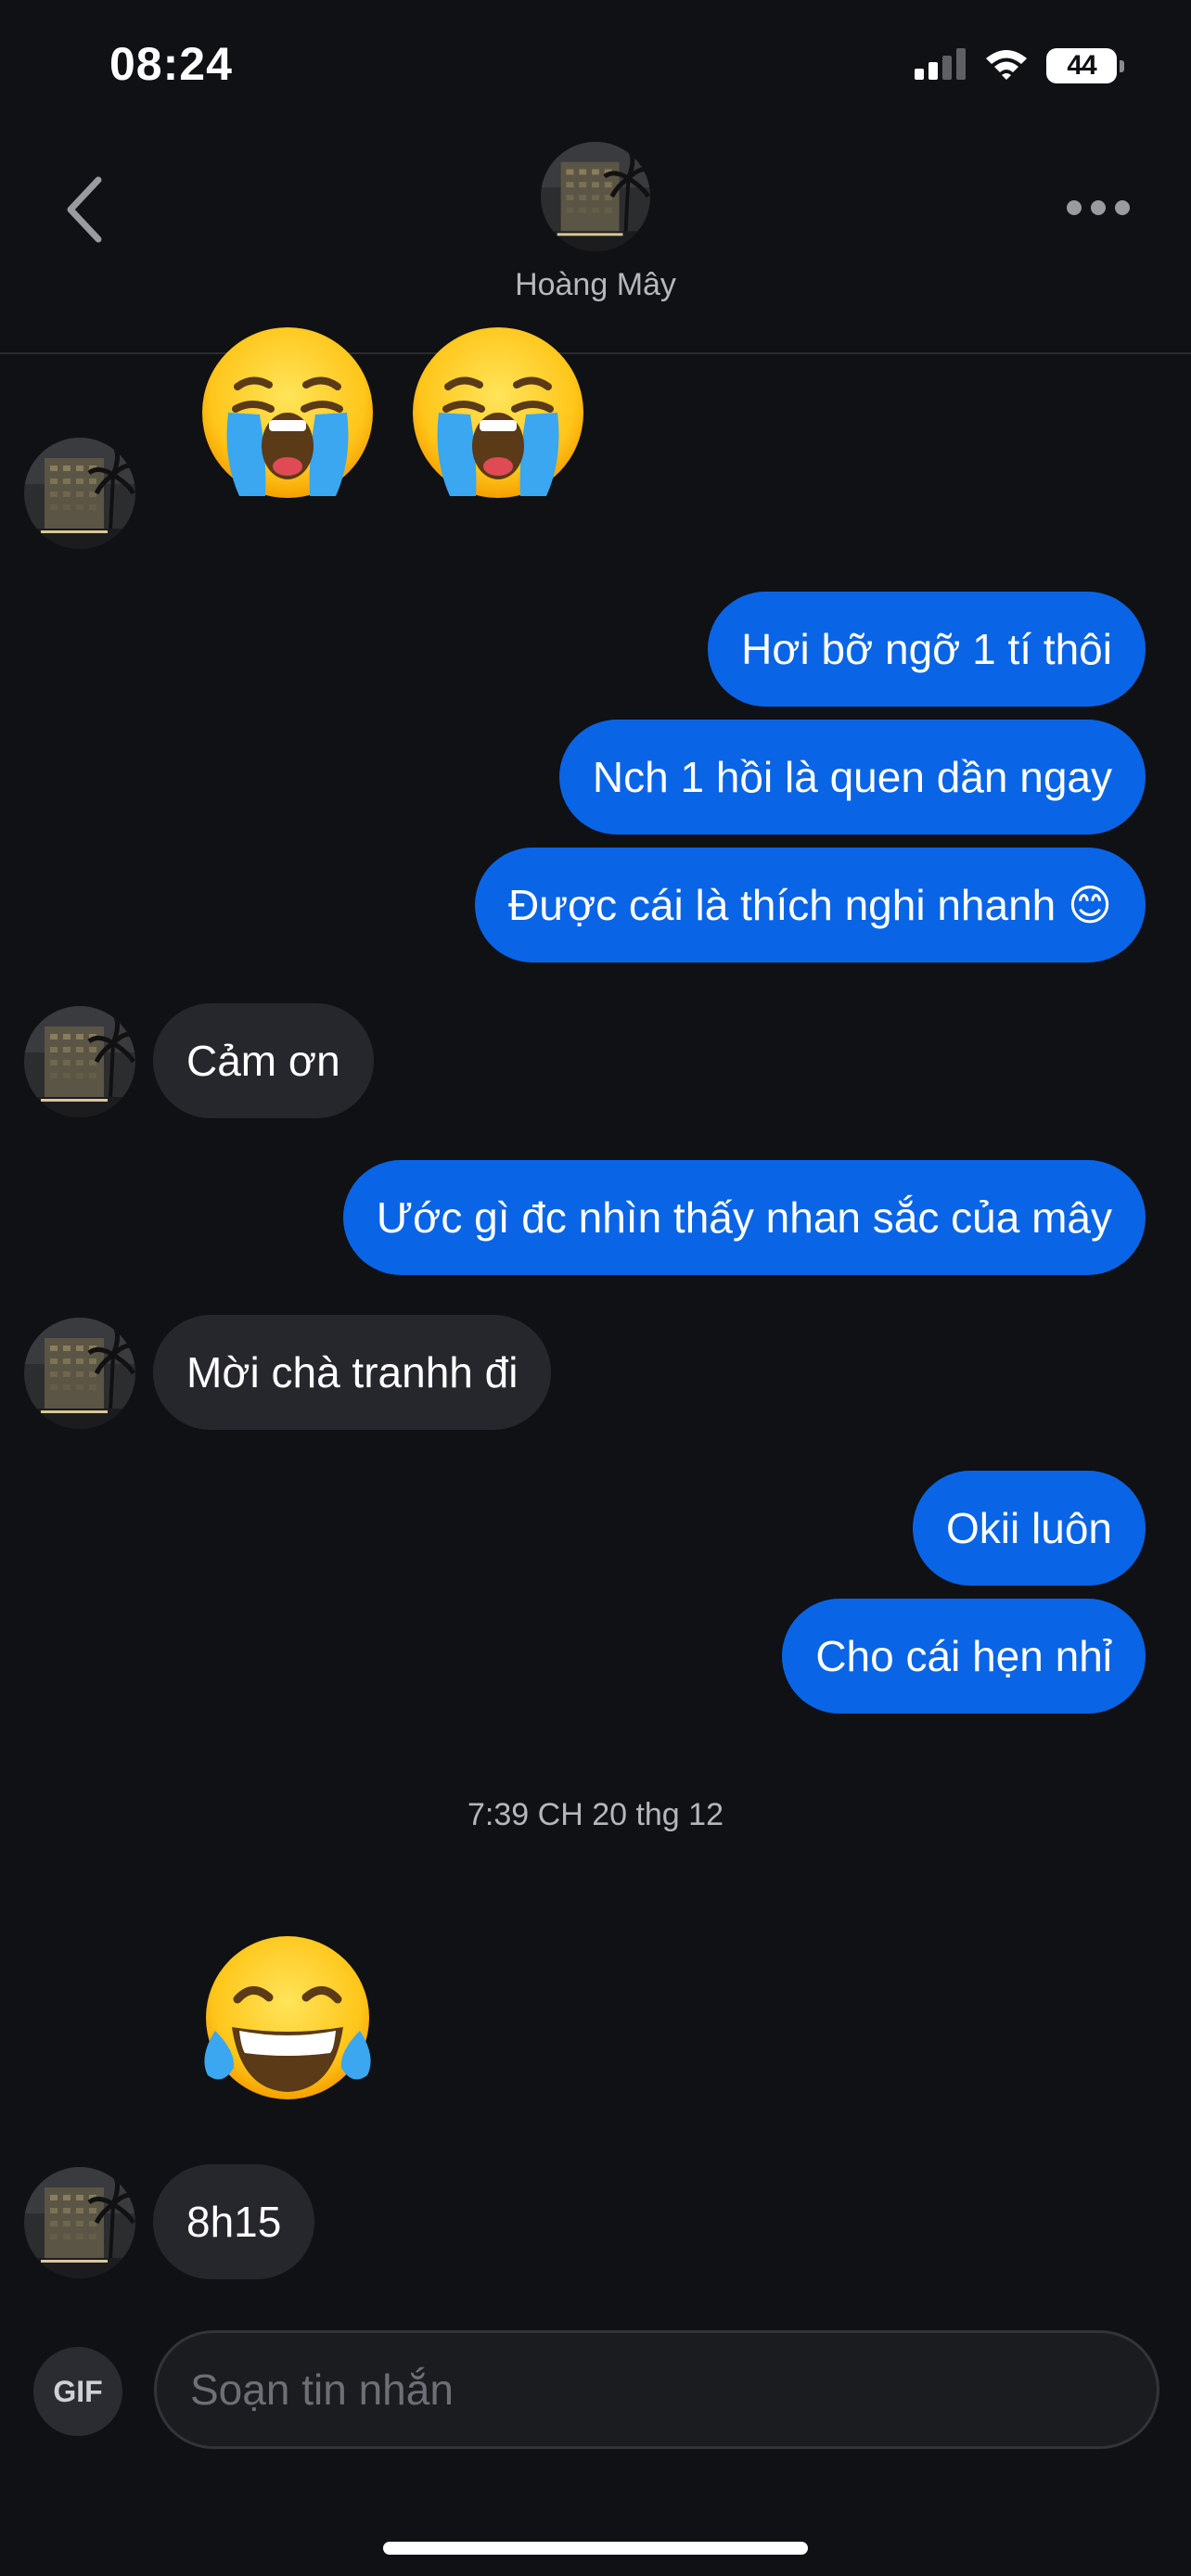 The width and height of the screenshot is (1191, 2576). I want to click on message-bubble-outgoing: Hơi bỡ ngỡ 1 tí thôi, so click(927, 649).